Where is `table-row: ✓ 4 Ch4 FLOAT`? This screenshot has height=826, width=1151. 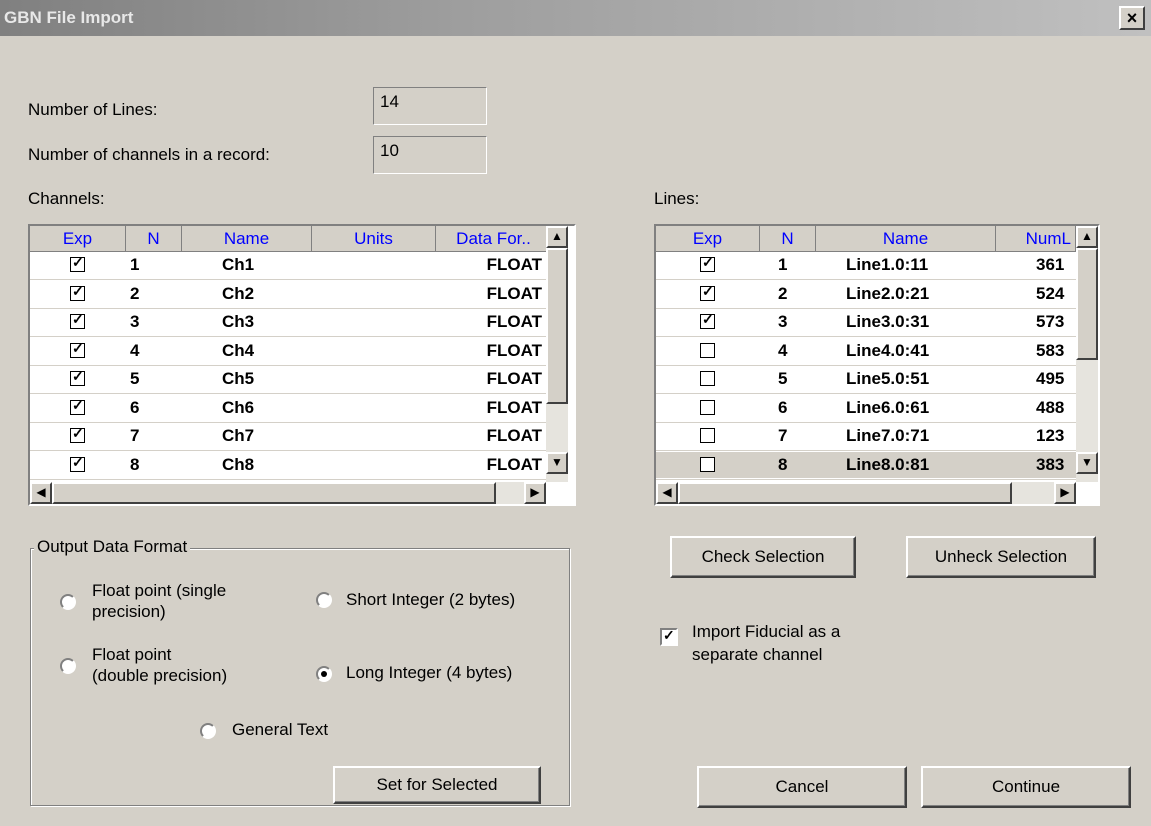
table-row: ✓ 4 Ch4 FLOAT is located at coordinates (288, 352).